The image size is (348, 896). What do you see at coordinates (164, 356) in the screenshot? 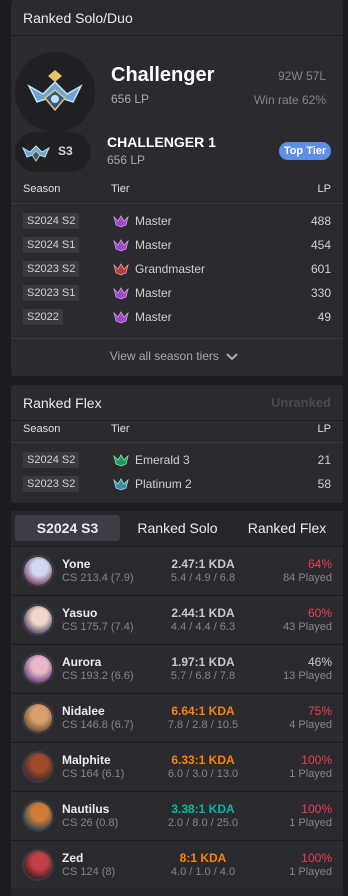
I see `view-all-label: View all season tiers` at bounding box center [164, 356].